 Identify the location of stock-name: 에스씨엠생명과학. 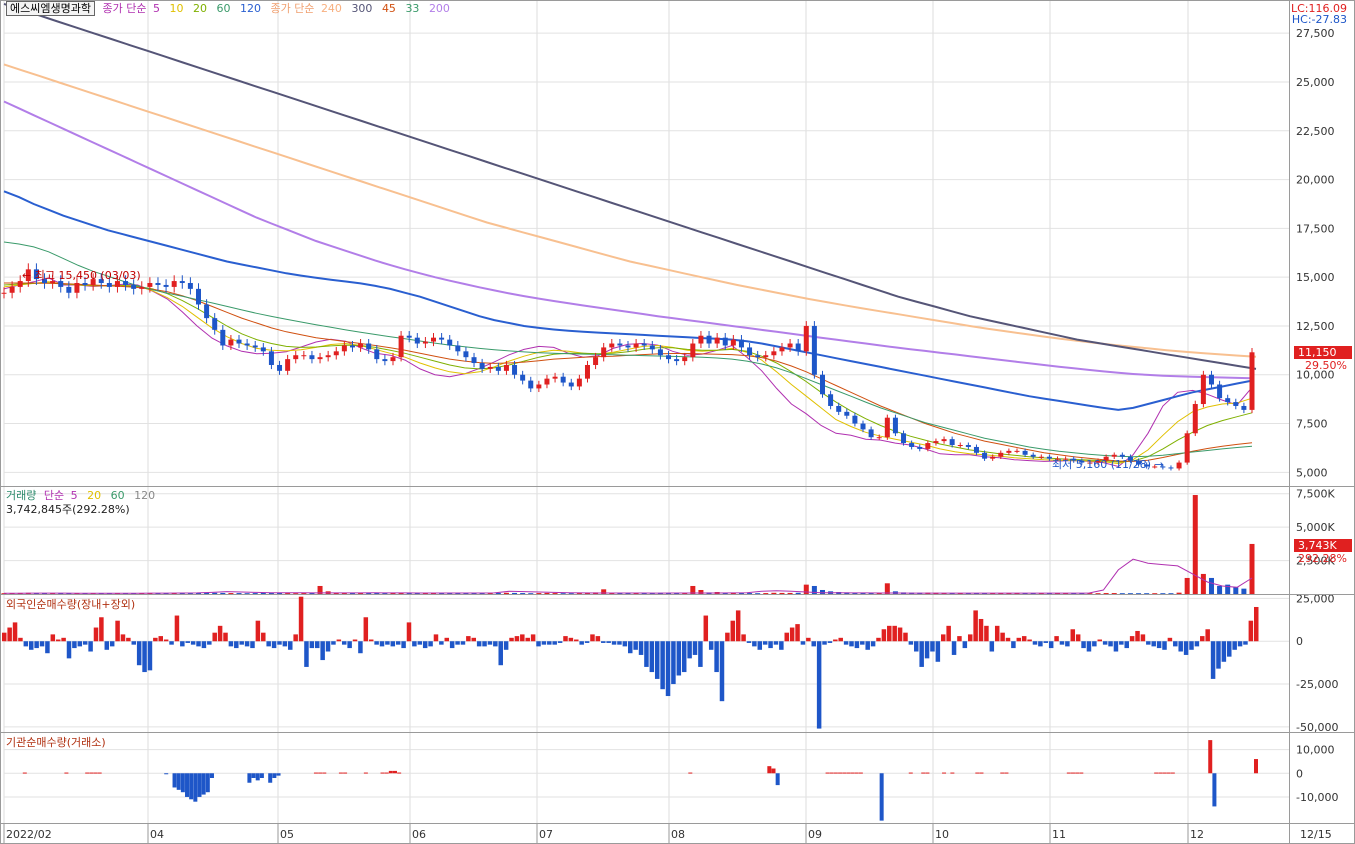
(50, 8).